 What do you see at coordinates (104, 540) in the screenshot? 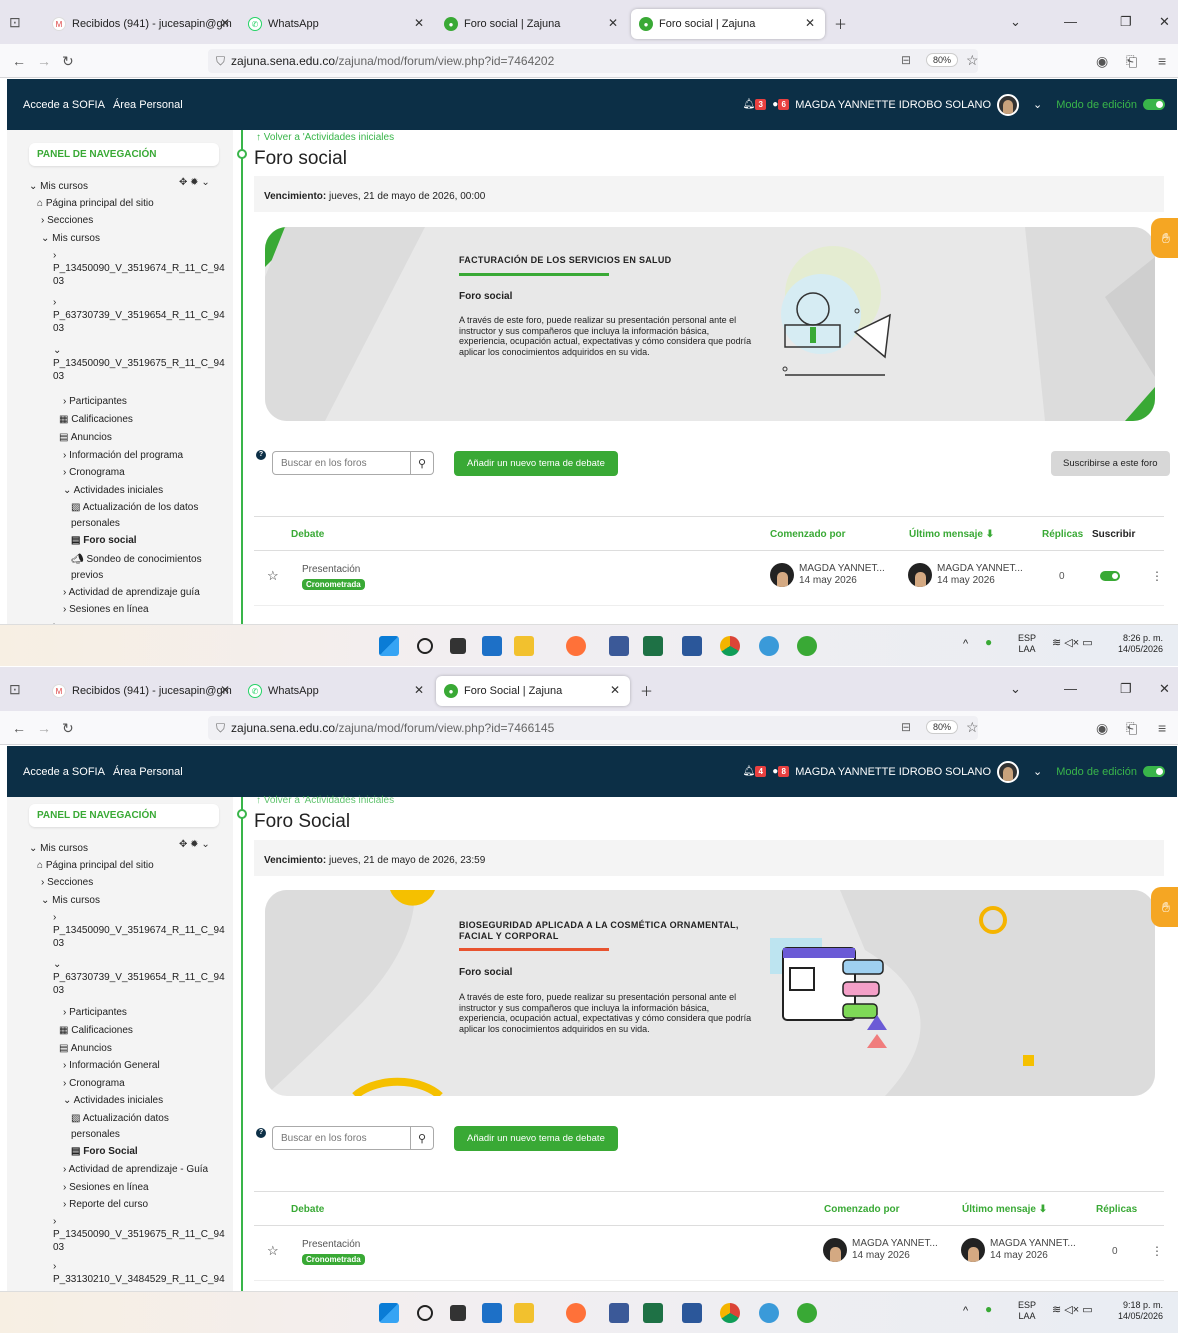
I see `nav-foro-social: ▤ Foro social` at bounding box center [104, 540].